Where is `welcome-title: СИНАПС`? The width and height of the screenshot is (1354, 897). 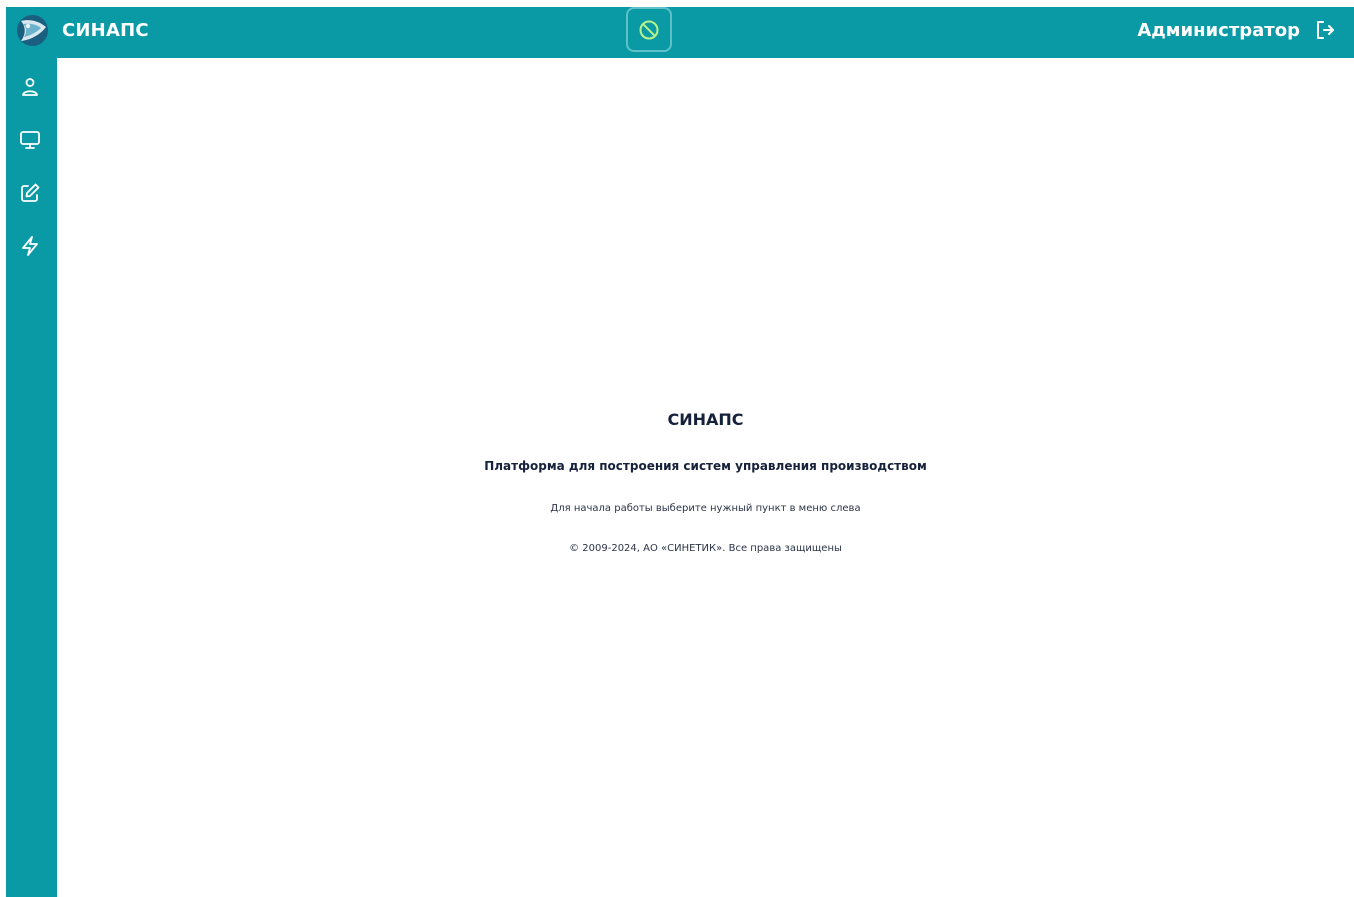 welcome-title: СИНАПС is located at coordinates (705, 419).